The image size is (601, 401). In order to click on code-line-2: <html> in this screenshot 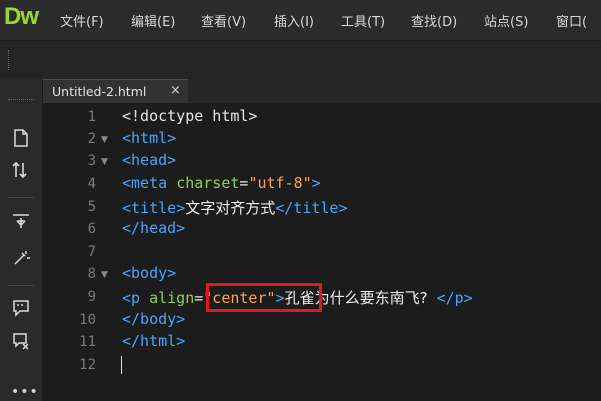, I will do `click(149, 138)`.